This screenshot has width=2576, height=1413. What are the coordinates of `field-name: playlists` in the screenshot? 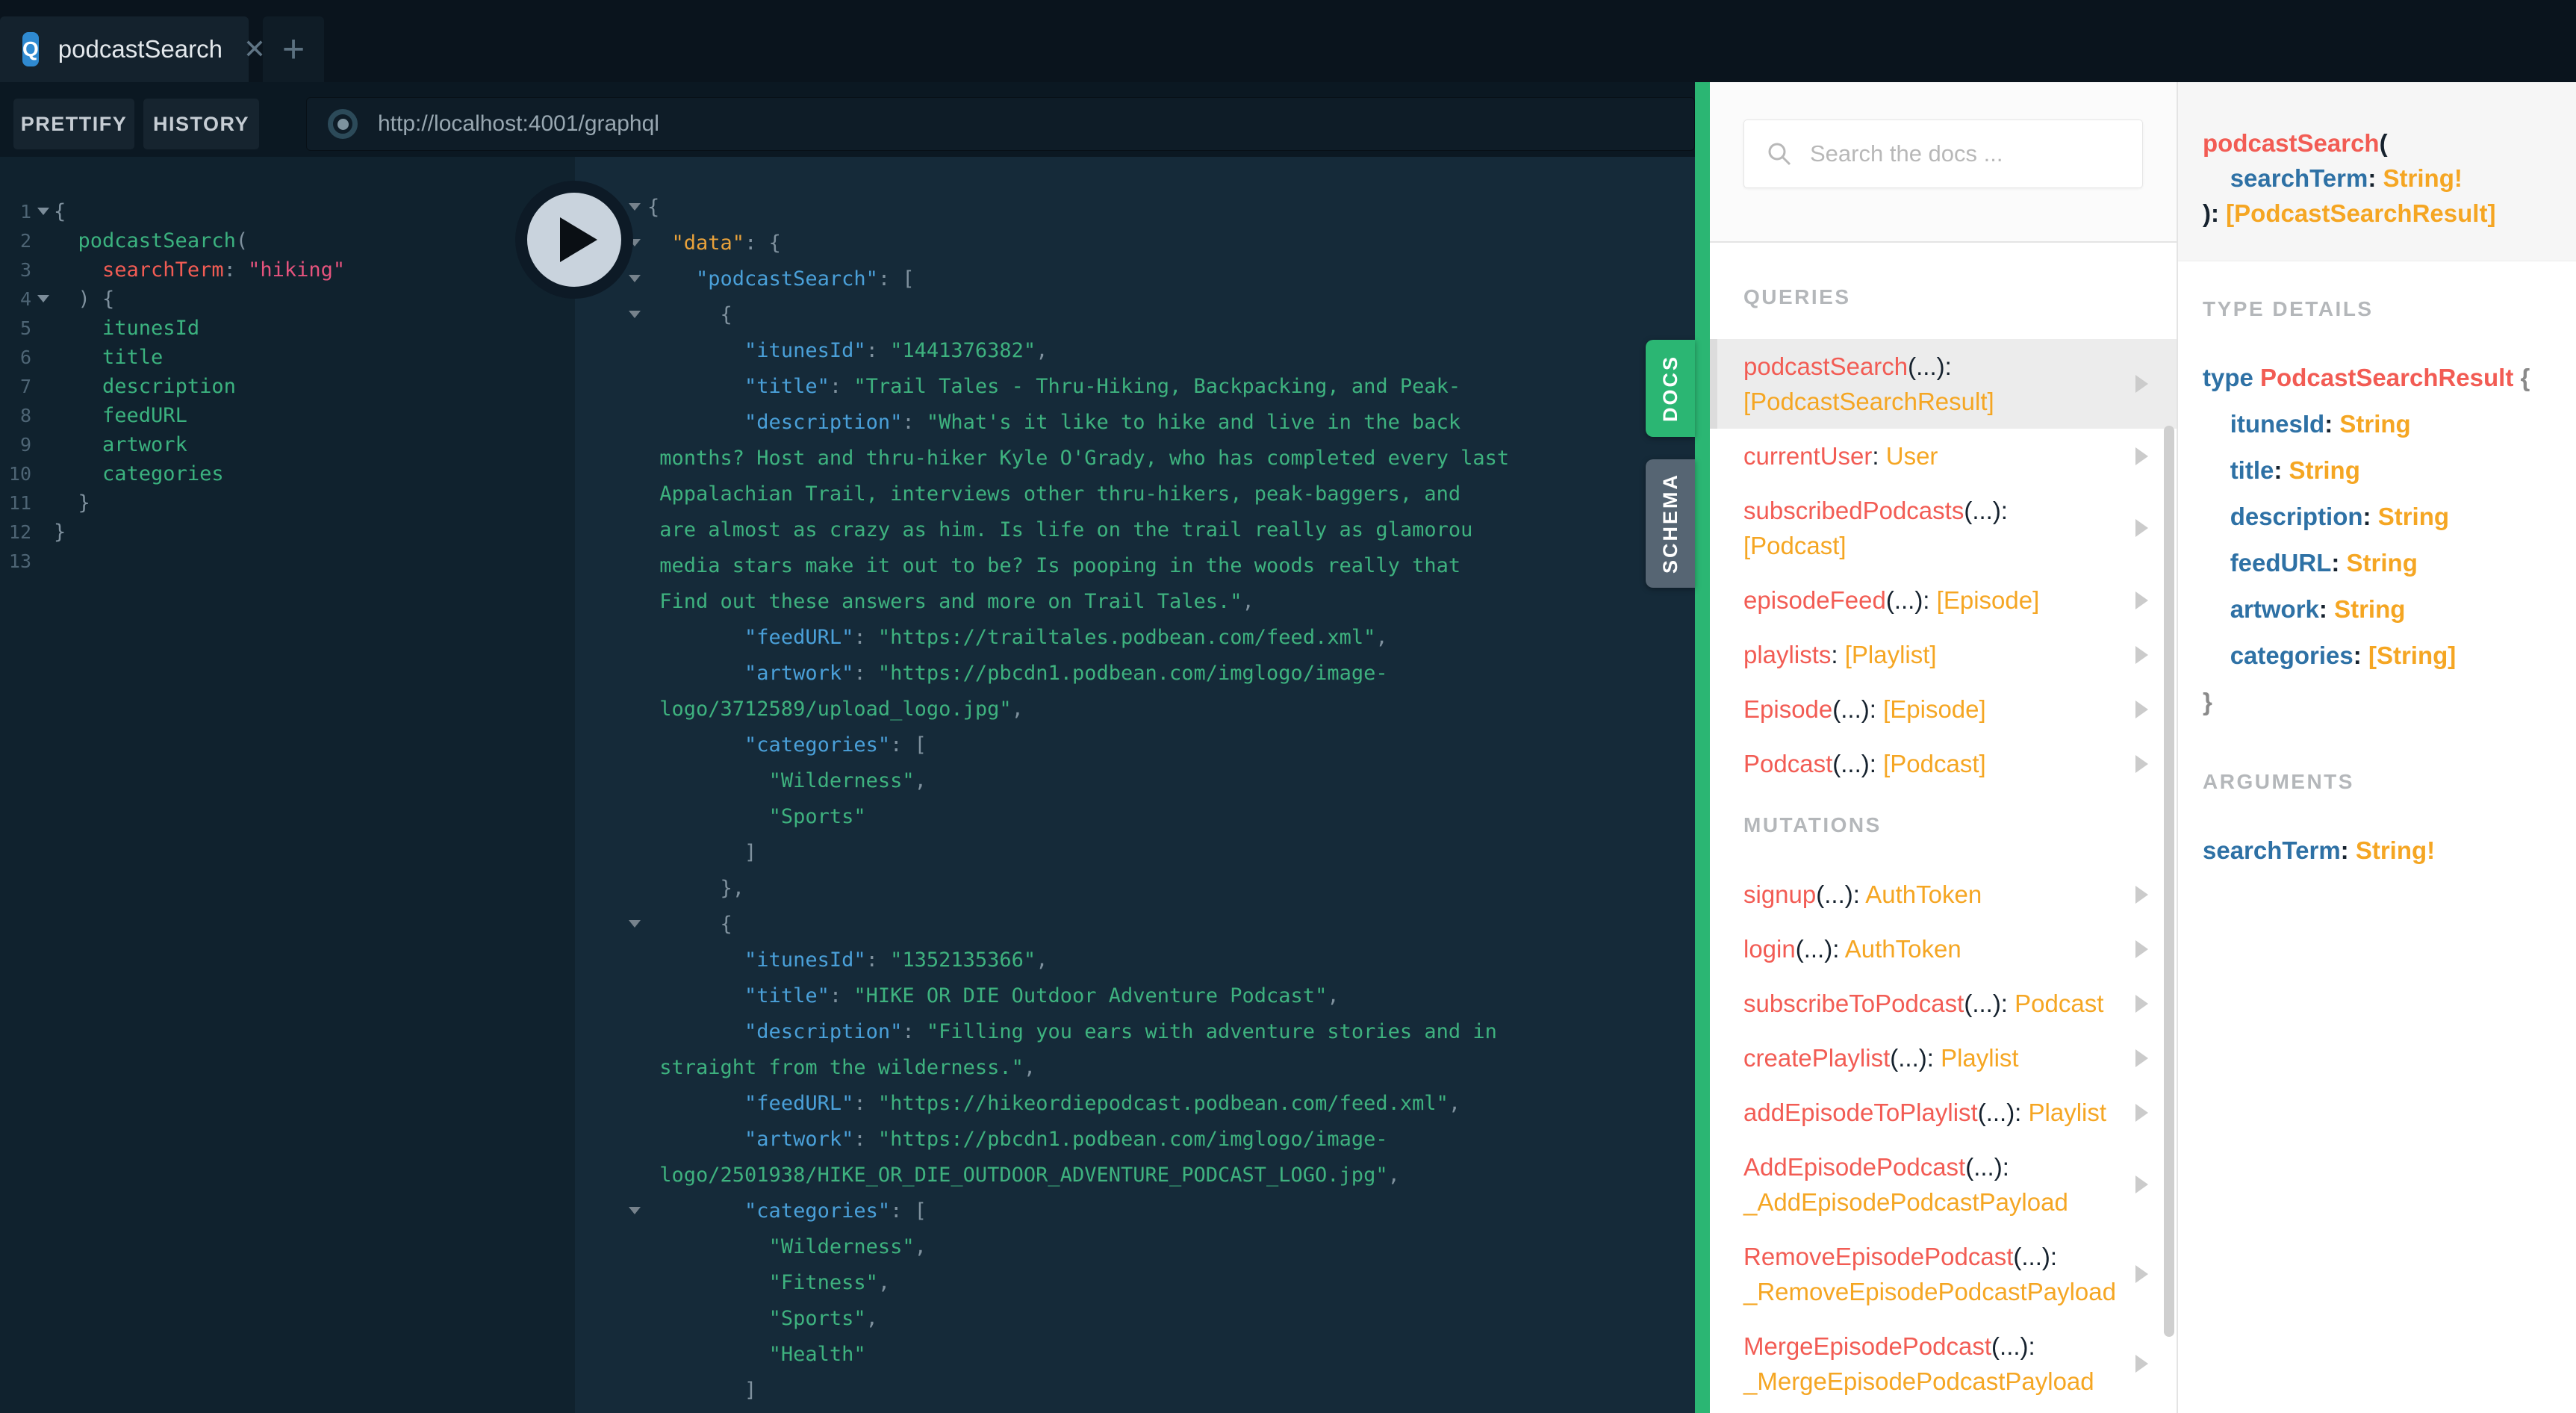 It's located at (1787, 654).